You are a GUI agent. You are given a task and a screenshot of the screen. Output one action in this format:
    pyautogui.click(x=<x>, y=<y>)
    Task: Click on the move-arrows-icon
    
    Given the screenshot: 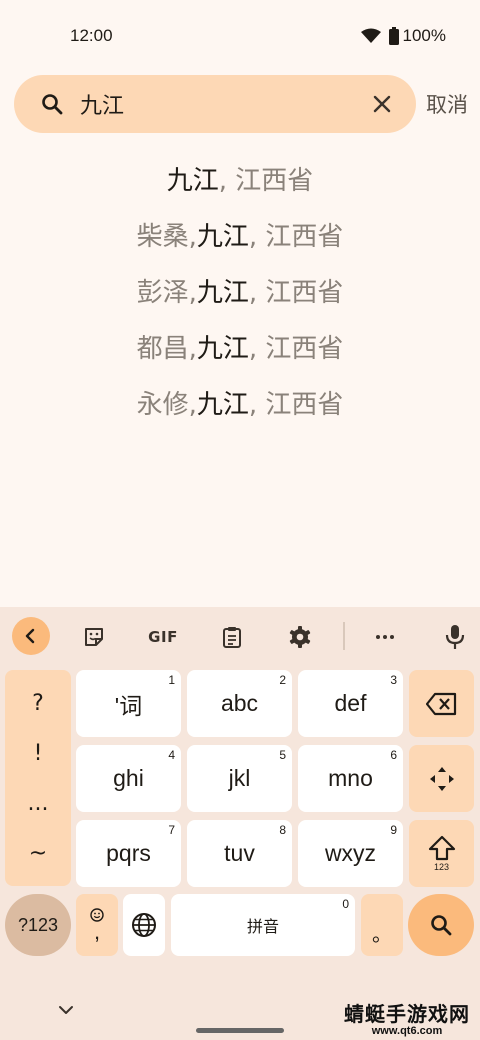 What is the action you would take?
    pyautogui.click(x=441, y=778)
    